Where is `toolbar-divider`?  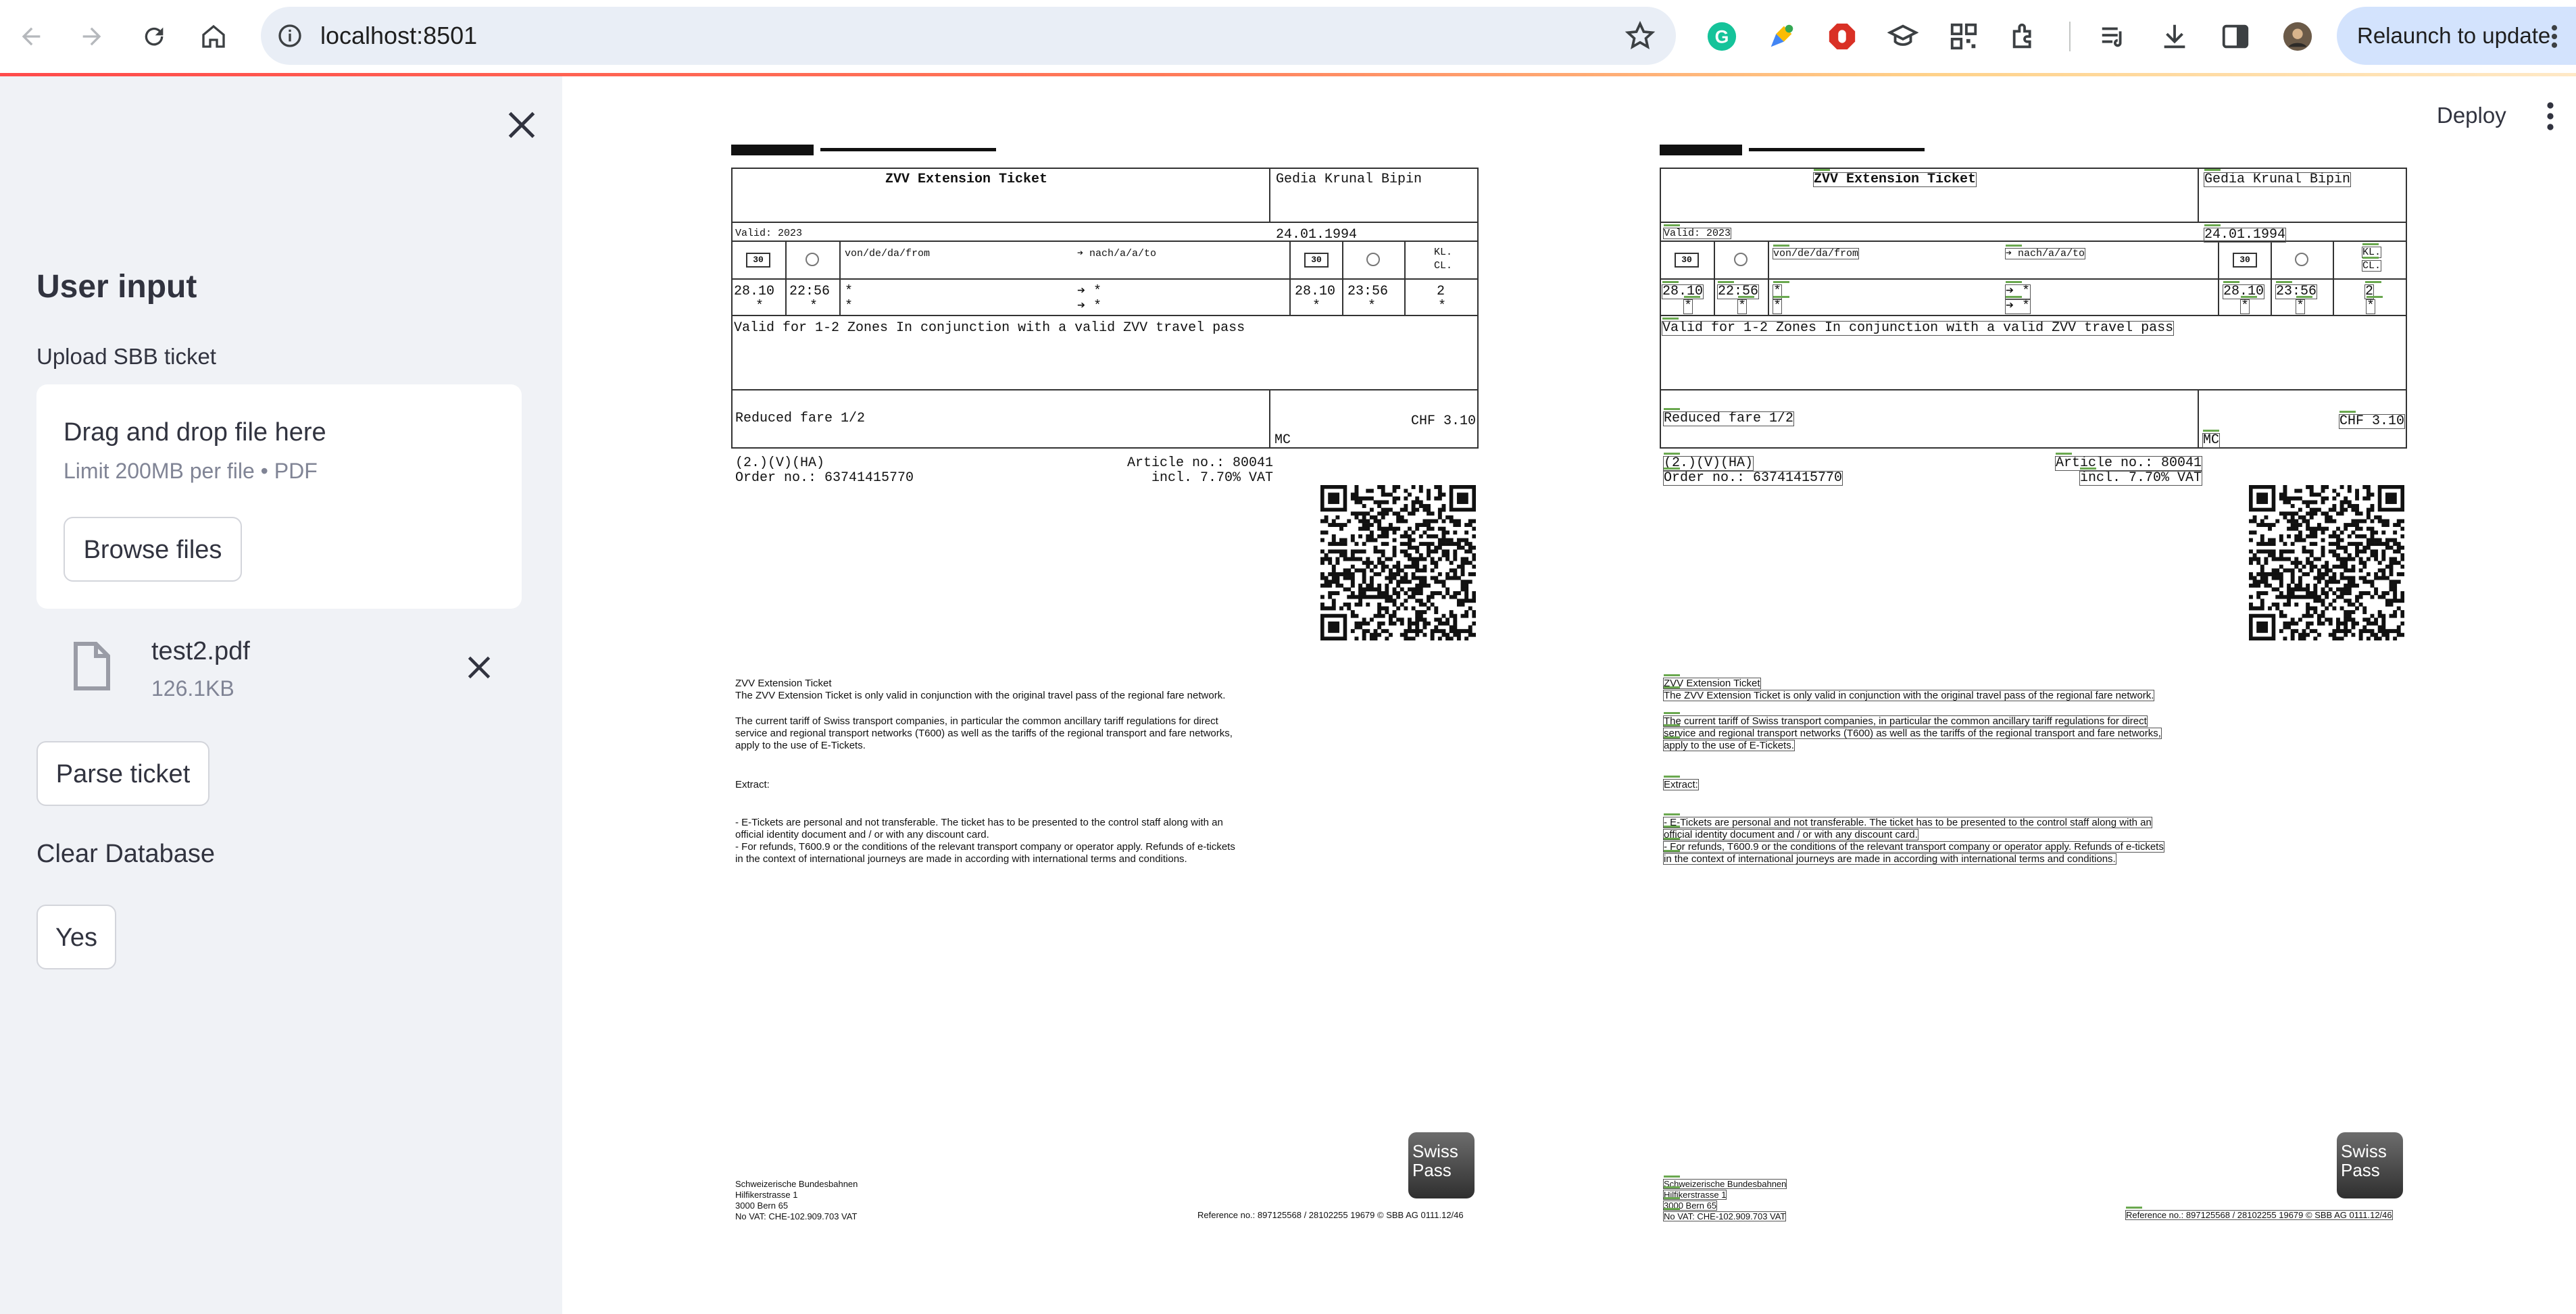 toolbar-divider is located at coordinates (2070, 36).